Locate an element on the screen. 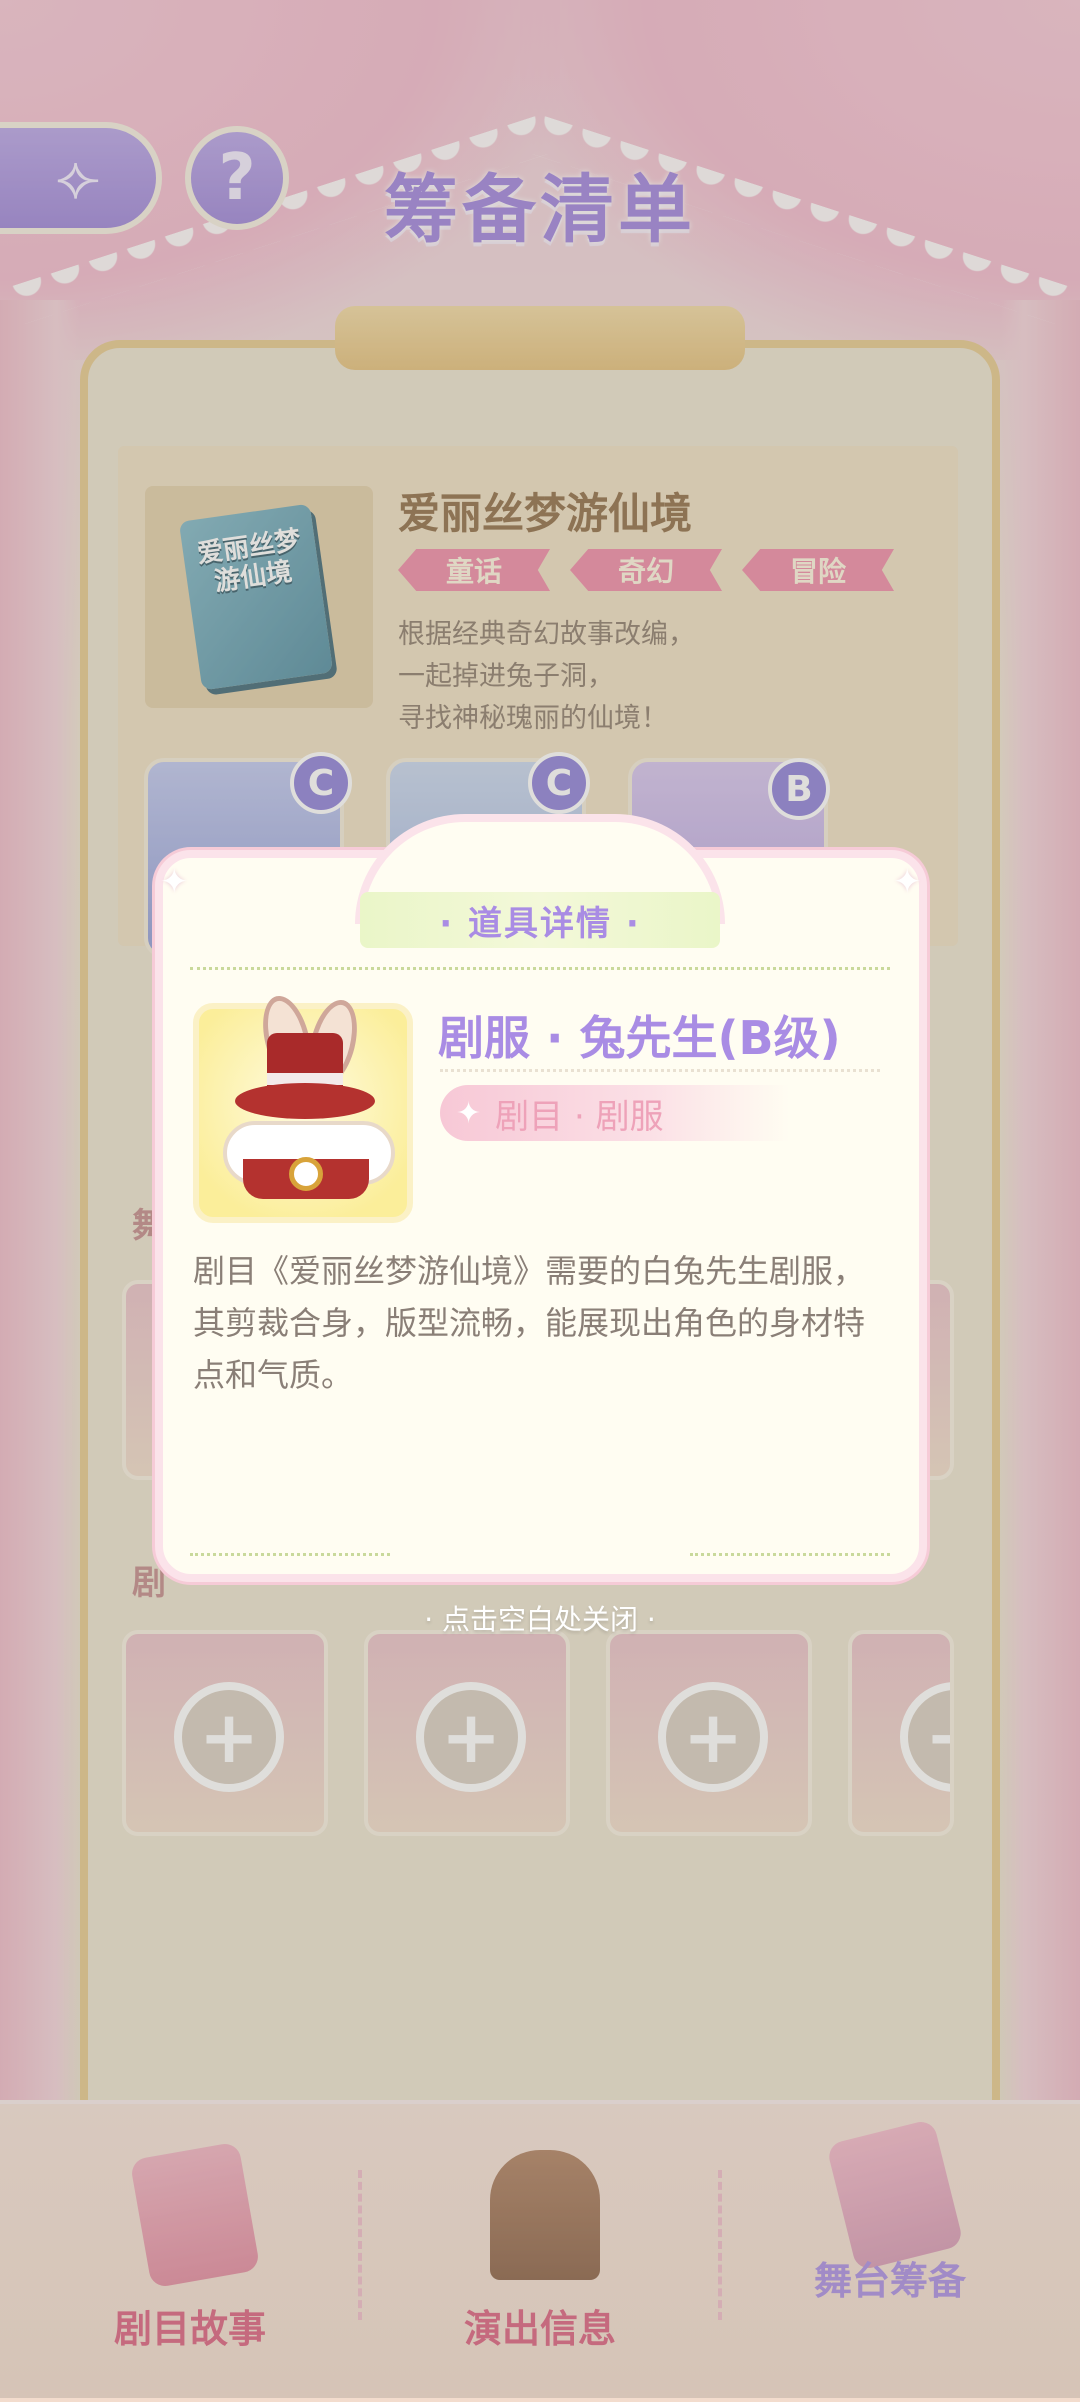  close-hint: · 点击空白处关闭 · is located at coordinates (540, 1619).